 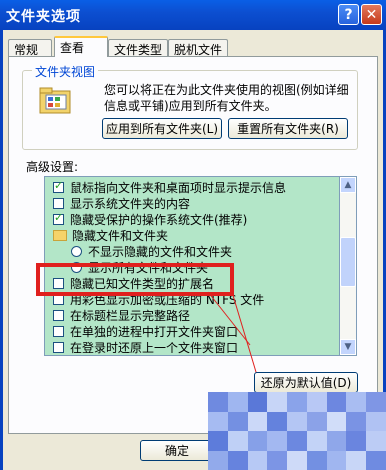 What do you see at coordinates (81, 46) in the screenshot?
I see `tab-view: 查看` at bounding box center [81, 46].